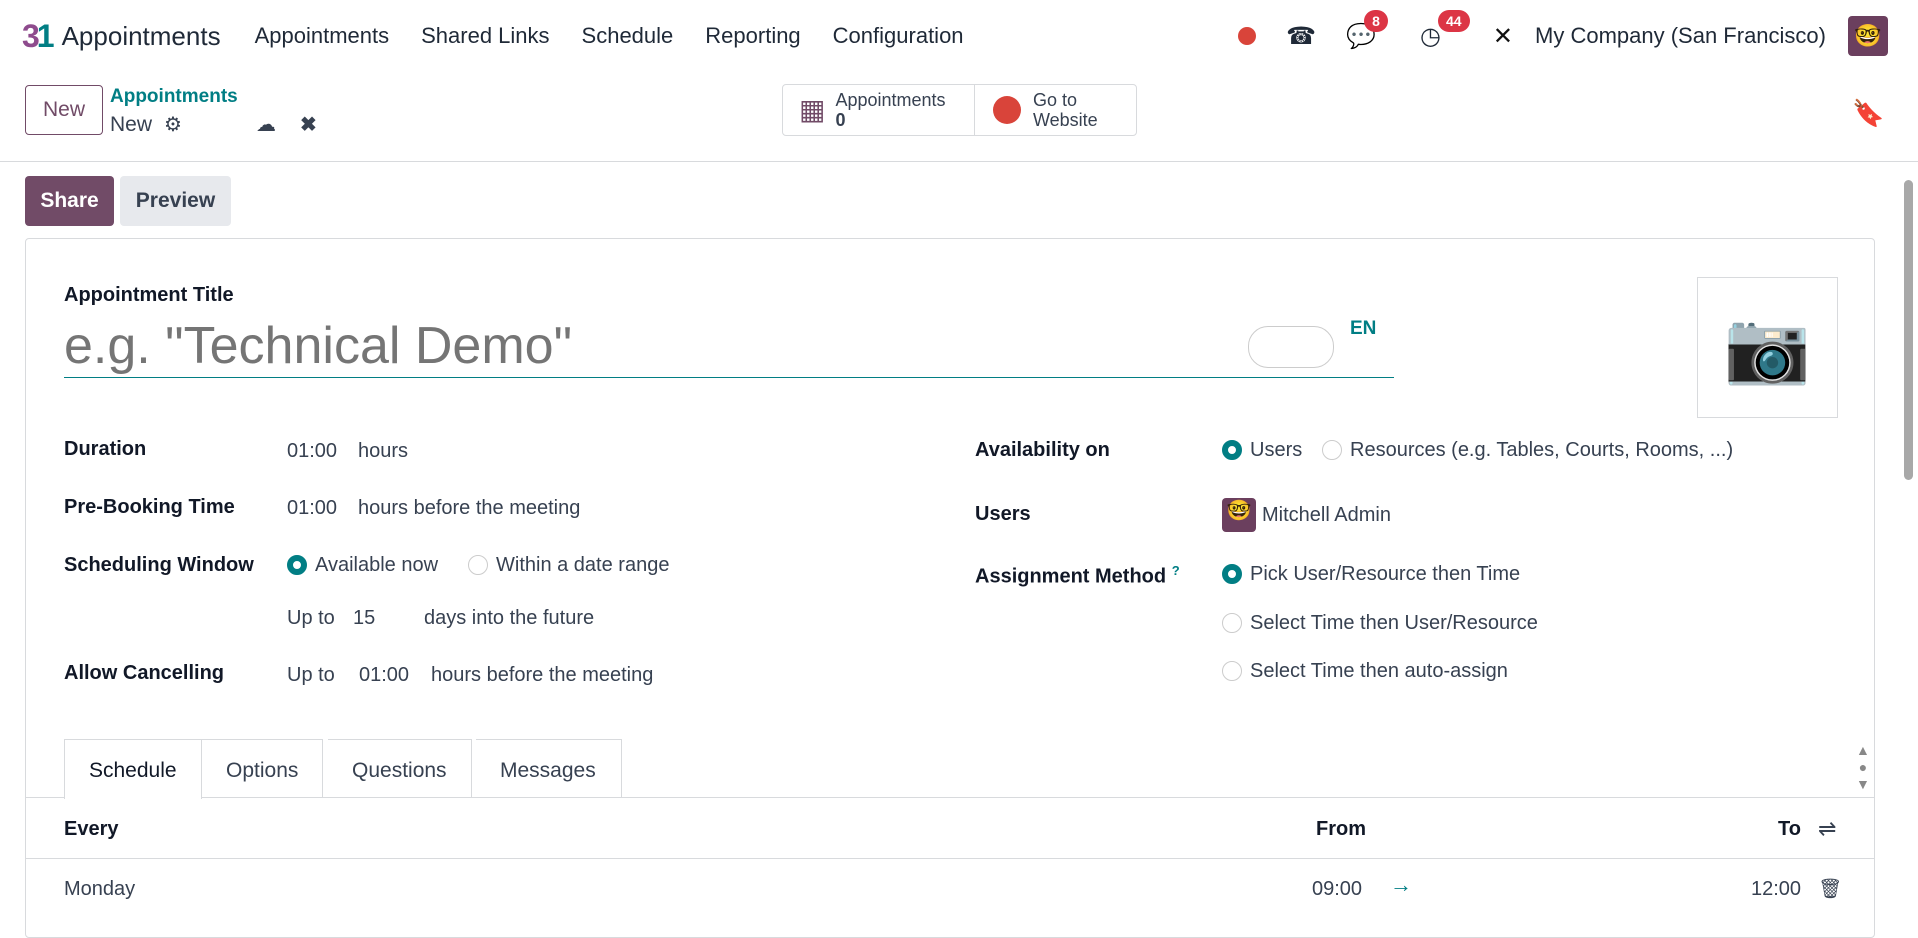  I want to click on users-label: Users, so click(1003, 514).